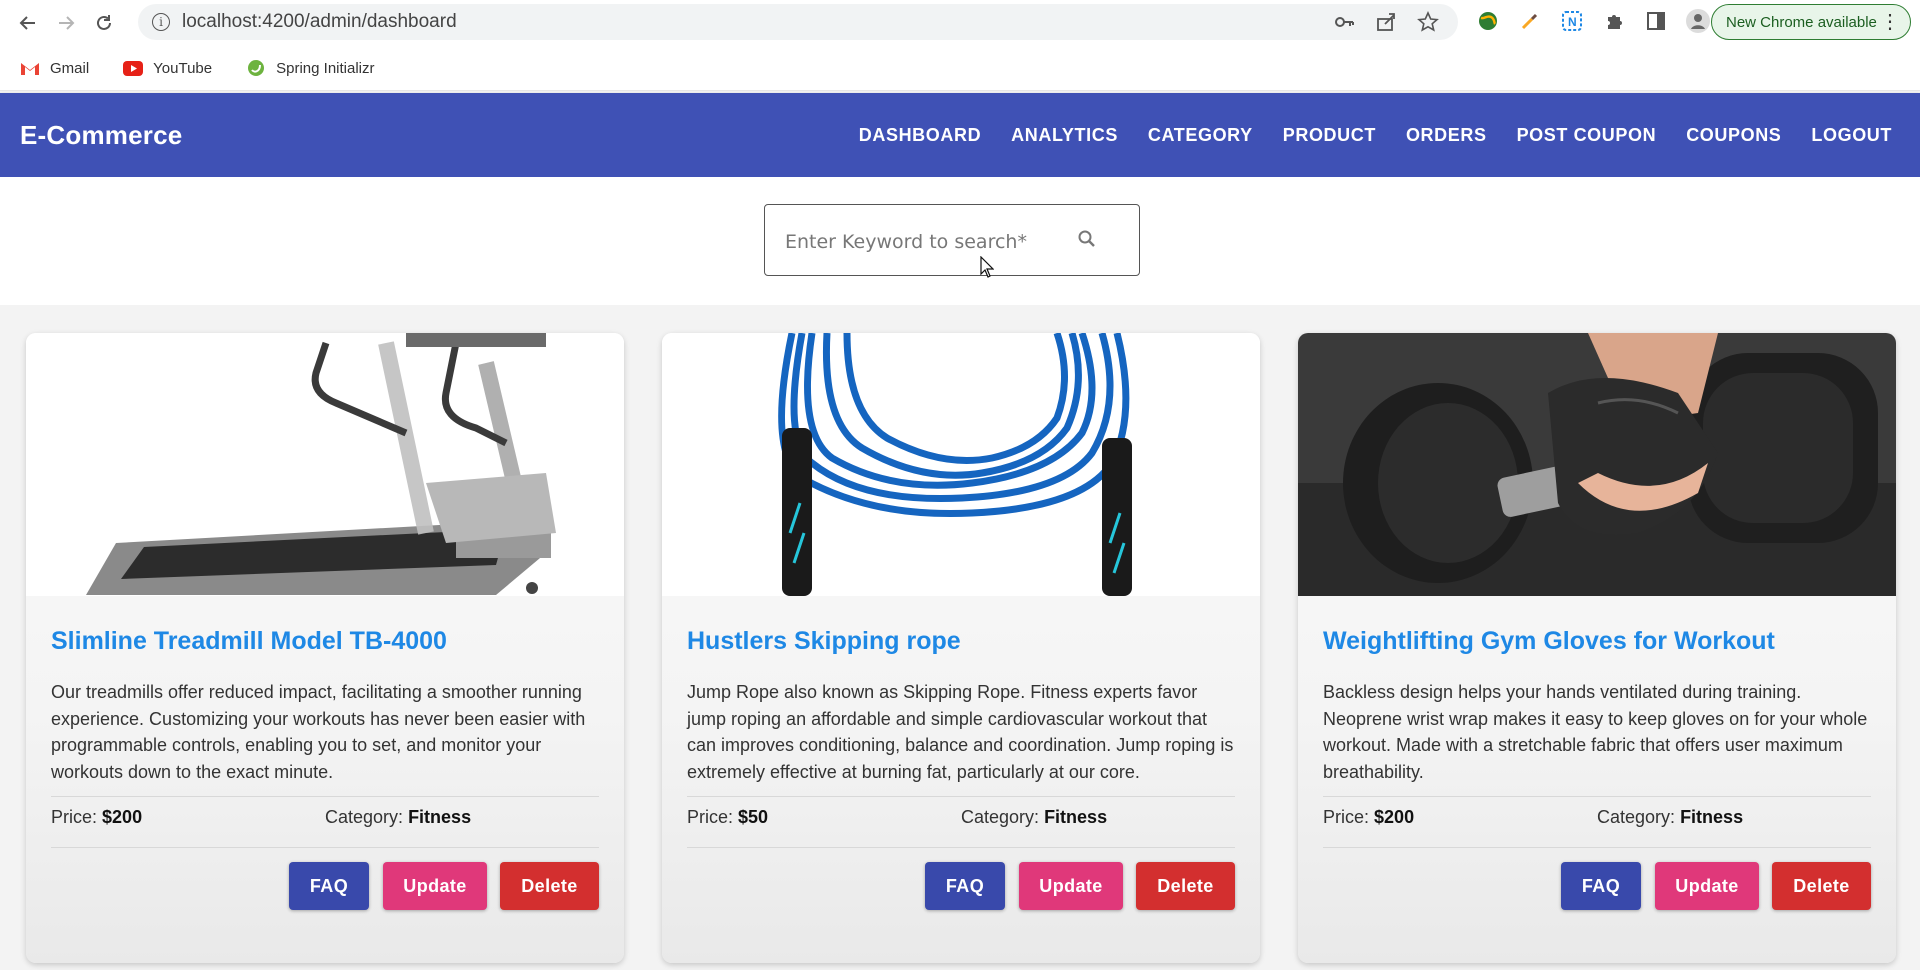 This screenshot has width=1920, height=970. What do you see at coordinates (967, 641) in the screenshot?
I see `product-title: Hustlers Skipping rope` at bounding box center [967, 641].